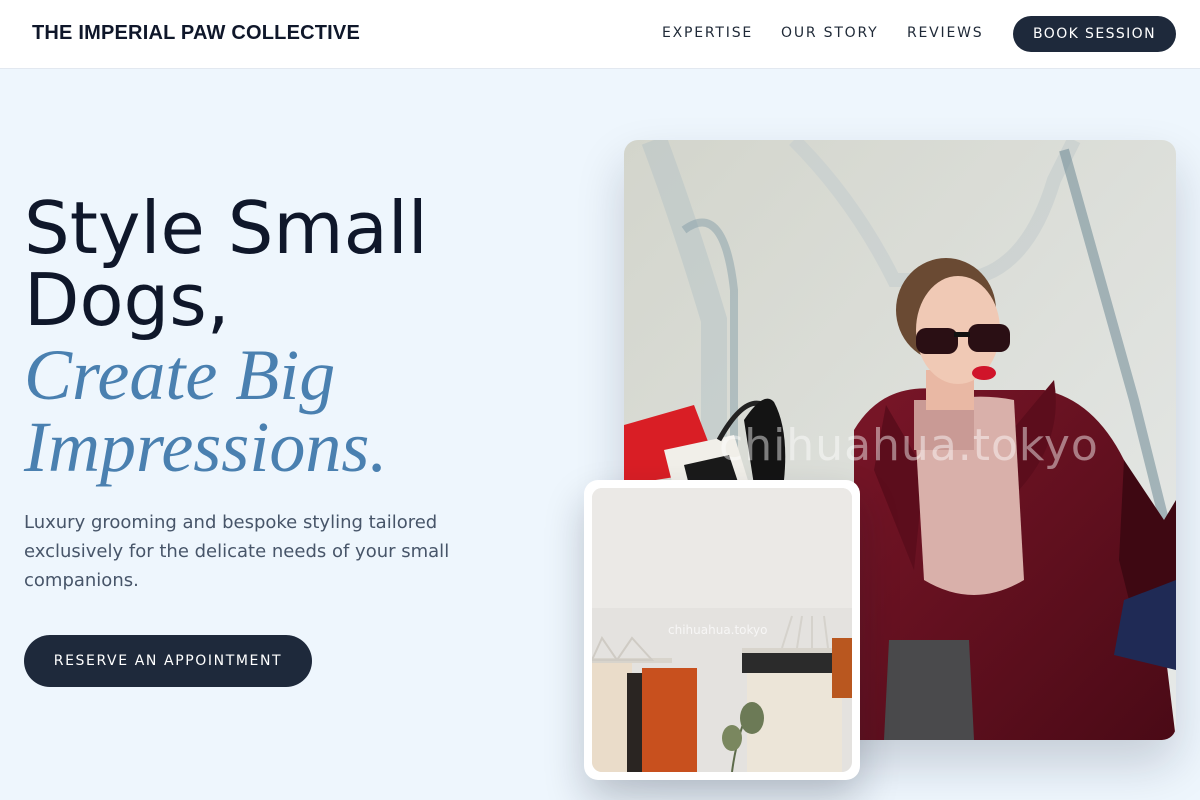 The width and height of the screenshot is (1200, 800). Describe the element at coordinates (127, 300) in the screenshot. I see `hero-title-line-2: Dogs,` at that location.